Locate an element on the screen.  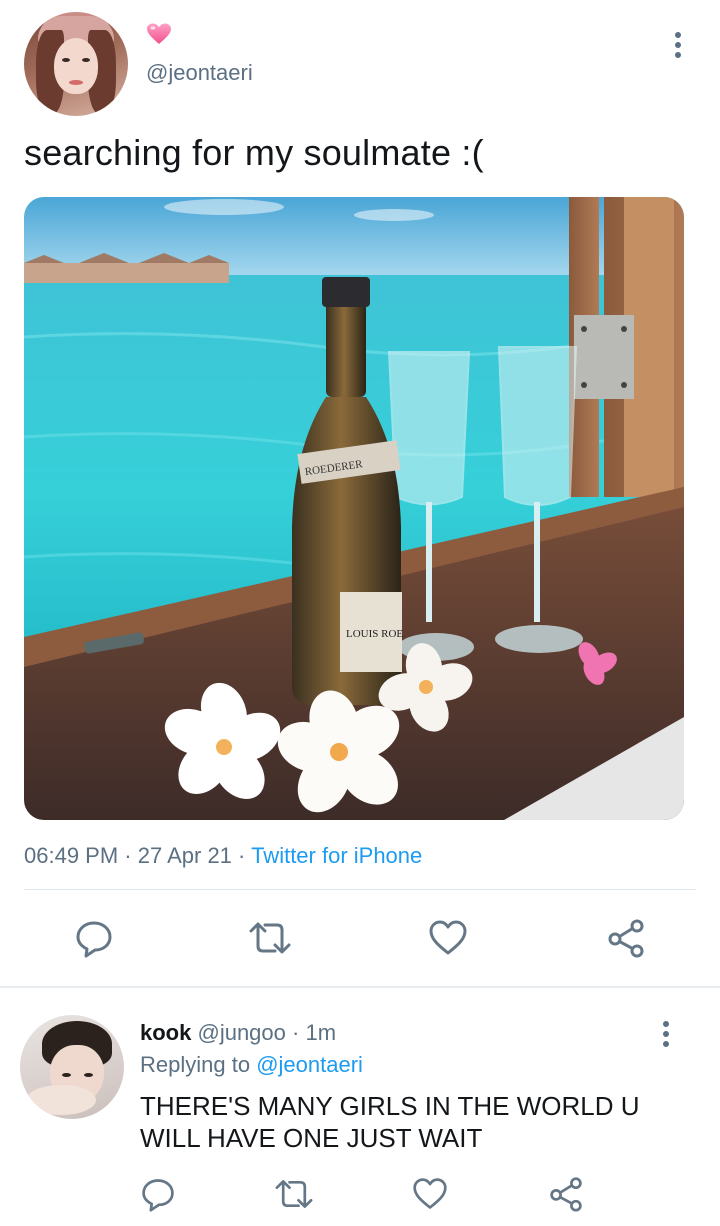
reply-retweet-button is located at coordinates (294, 1194).